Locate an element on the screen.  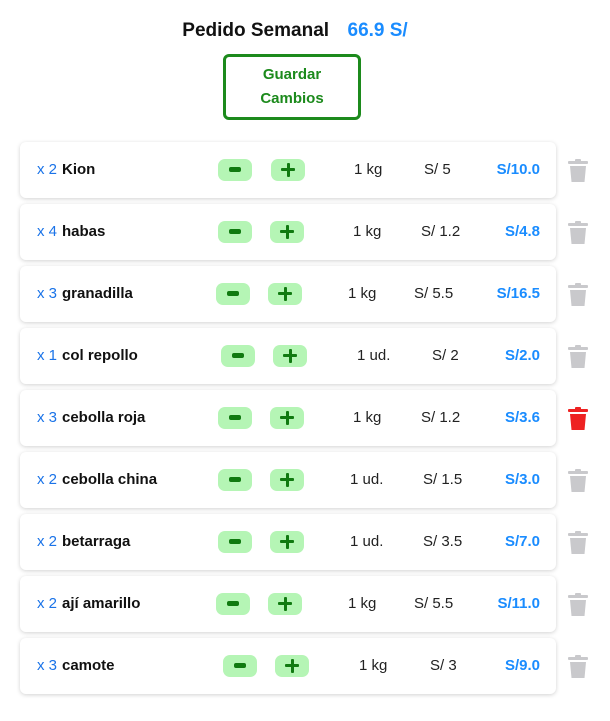
order-item-row: x 2 cebolla china 1 ud. S/ 1.5 S/3.0 is located at coordinates (304, 480).